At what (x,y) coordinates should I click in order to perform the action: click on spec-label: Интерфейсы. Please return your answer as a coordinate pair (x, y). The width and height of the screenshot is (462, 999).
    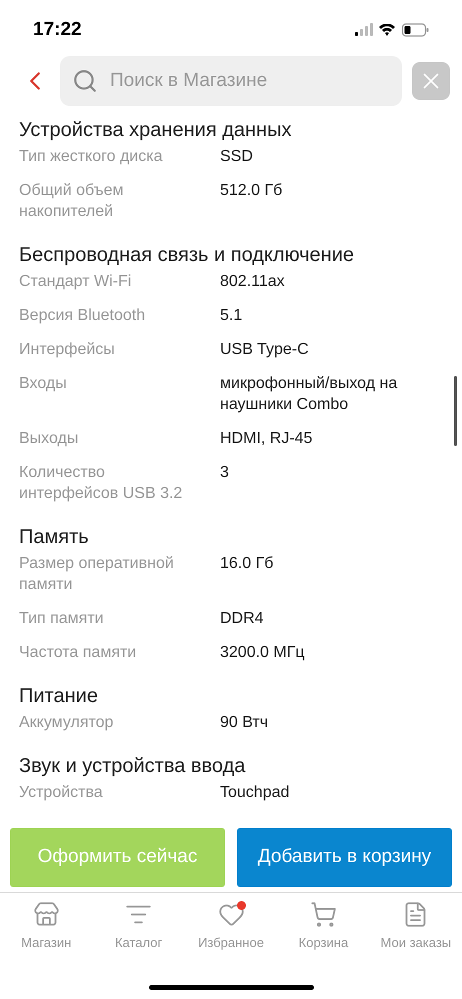
    Looking at the image, I should click on (67, 350).